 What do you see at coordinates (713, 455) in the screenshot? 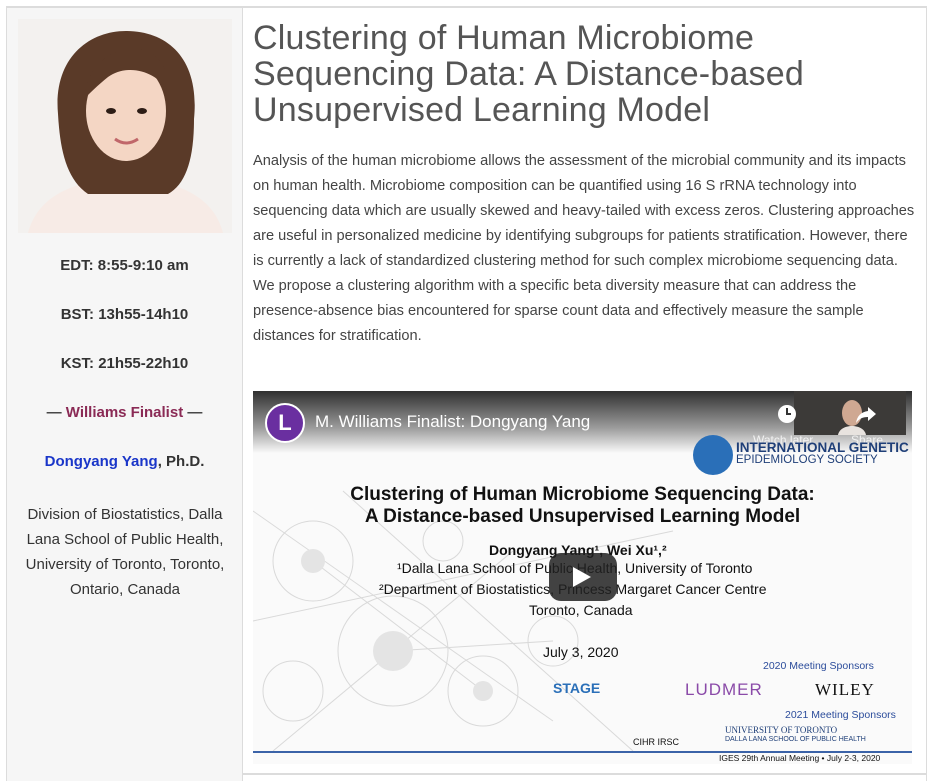
I see `society-logo-icon` at bounding box center [713, 455].